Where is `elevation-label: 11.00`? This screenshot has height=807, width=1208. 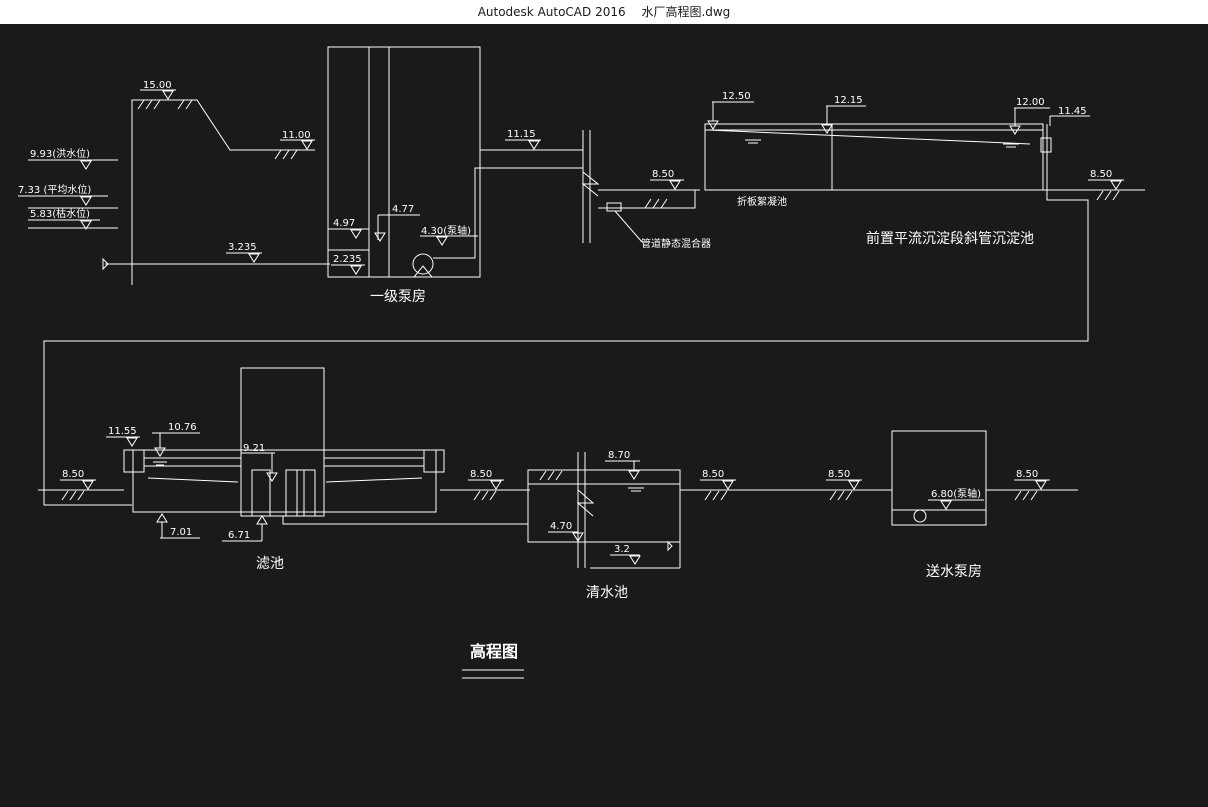
elevation-label: 11.00 is located at coordinates (296, 135).